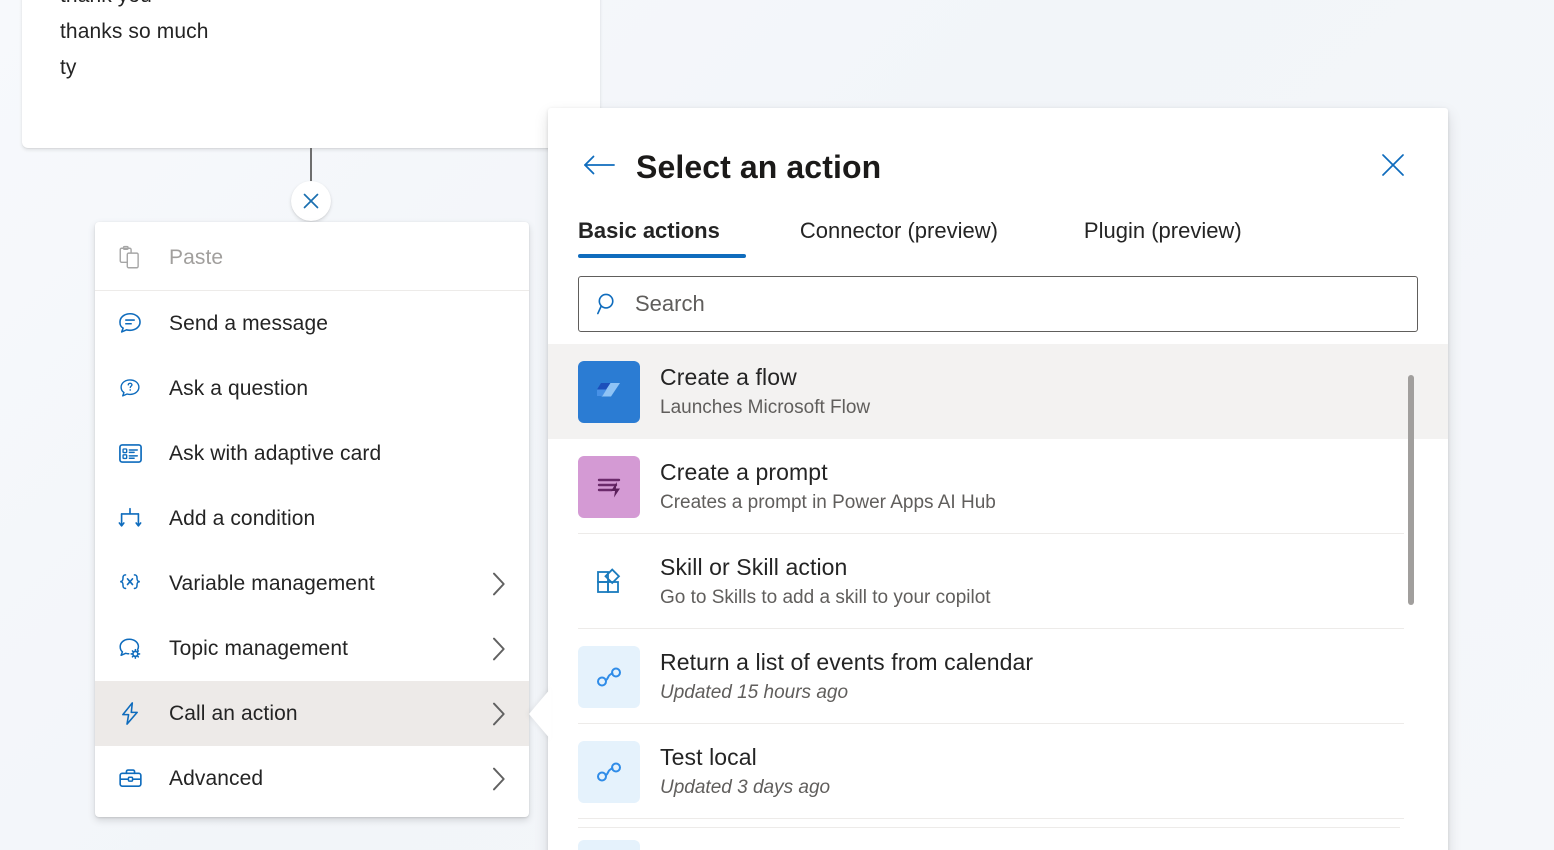 The image size is (1554, 850). Describe the element at coordinates (312, 388) in the screenshot. I see `menu-item-ask-a-question: Ask a question` at that location.